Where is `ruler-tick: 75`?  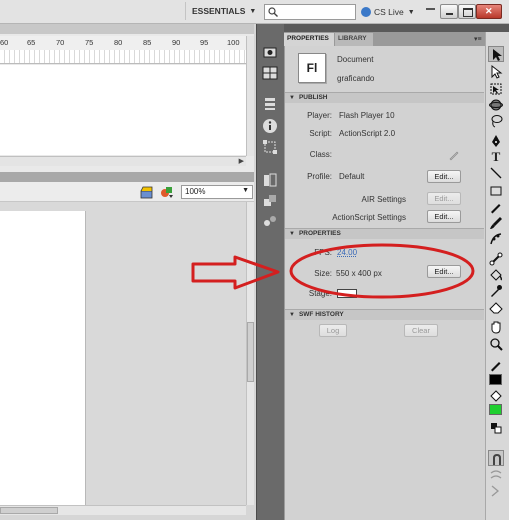 ruler-tick: 75 is located at coordinates (89, 42).